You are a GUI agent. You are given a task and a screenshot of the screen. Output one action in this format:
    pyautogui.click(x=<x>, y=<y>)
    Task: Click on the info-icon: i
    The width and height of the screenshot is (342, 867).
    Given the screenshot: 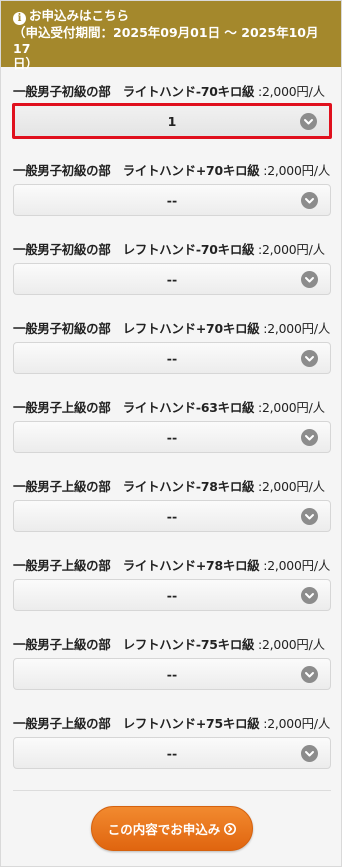 What is the action you would take?
    pyautogui.click(x=19, y=18)
    